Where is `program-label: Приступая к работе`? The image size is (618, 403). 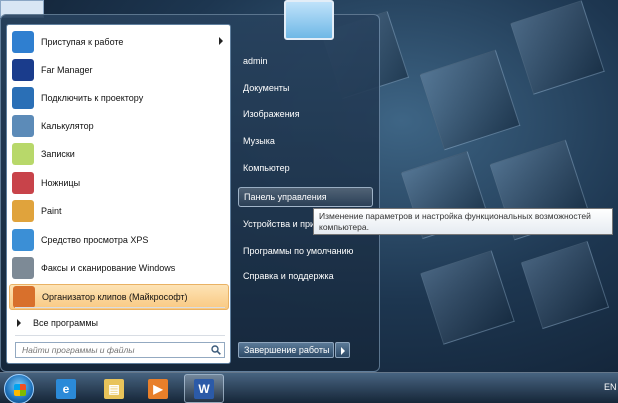
program-label: Приступая к работе is located at coordinates (82, 42).